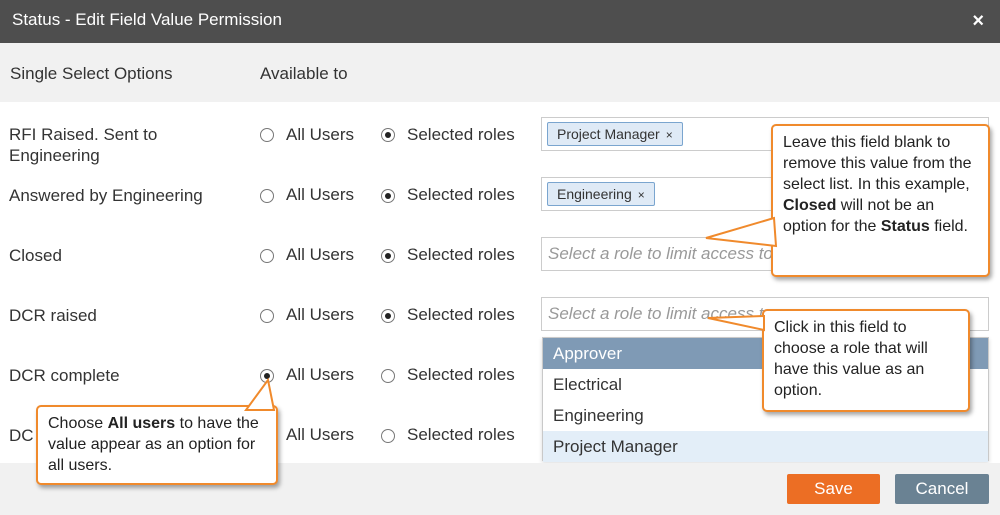 The height and width of the screenshot is (515, 1000). Describe the element at coordinates (615, 446) in the screenshot. I see `dropdown-option-label: Project Manager` at that location.